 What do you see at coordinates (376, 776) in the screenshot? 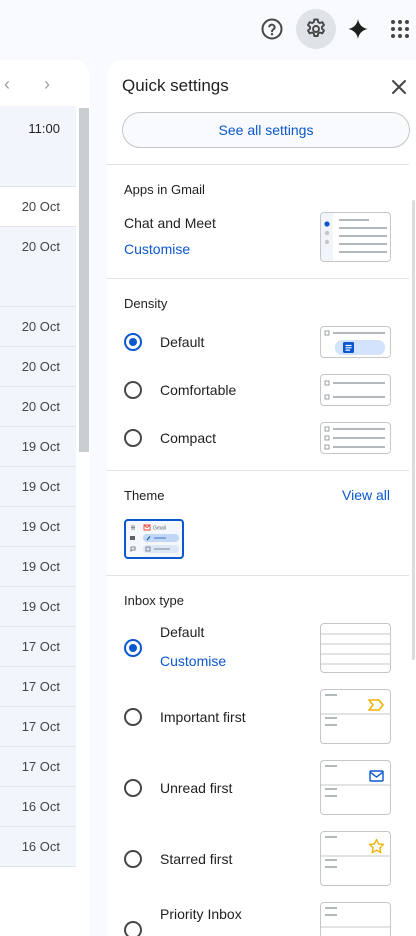
I see `mail-envelope-icon` at bounding box center [376, 776].